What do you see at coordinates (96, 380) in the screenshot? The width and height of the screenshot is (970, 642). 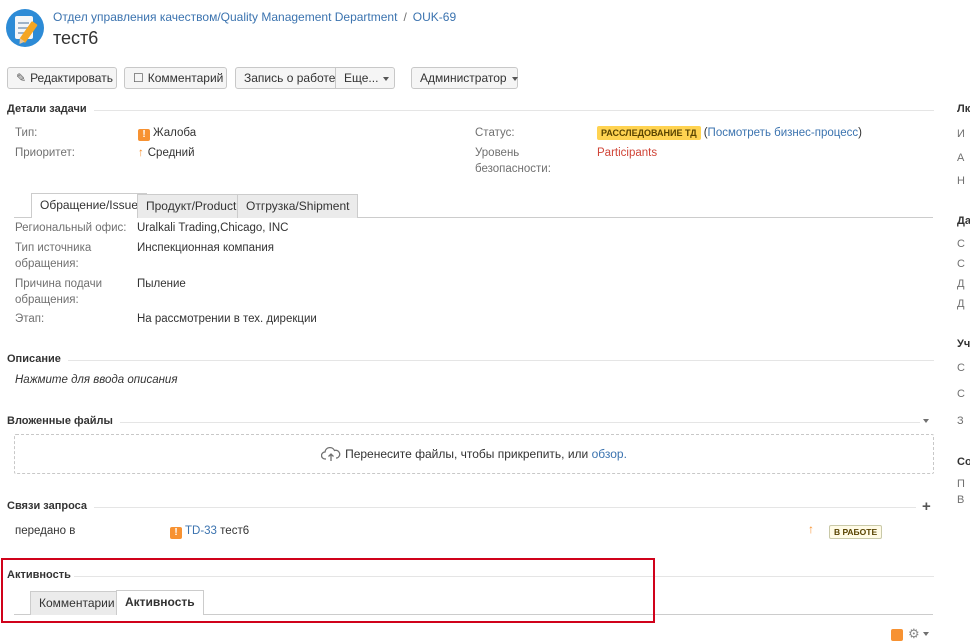 I see `description-field: Нажмите для ввода описания` at bounding box center [96, 380].